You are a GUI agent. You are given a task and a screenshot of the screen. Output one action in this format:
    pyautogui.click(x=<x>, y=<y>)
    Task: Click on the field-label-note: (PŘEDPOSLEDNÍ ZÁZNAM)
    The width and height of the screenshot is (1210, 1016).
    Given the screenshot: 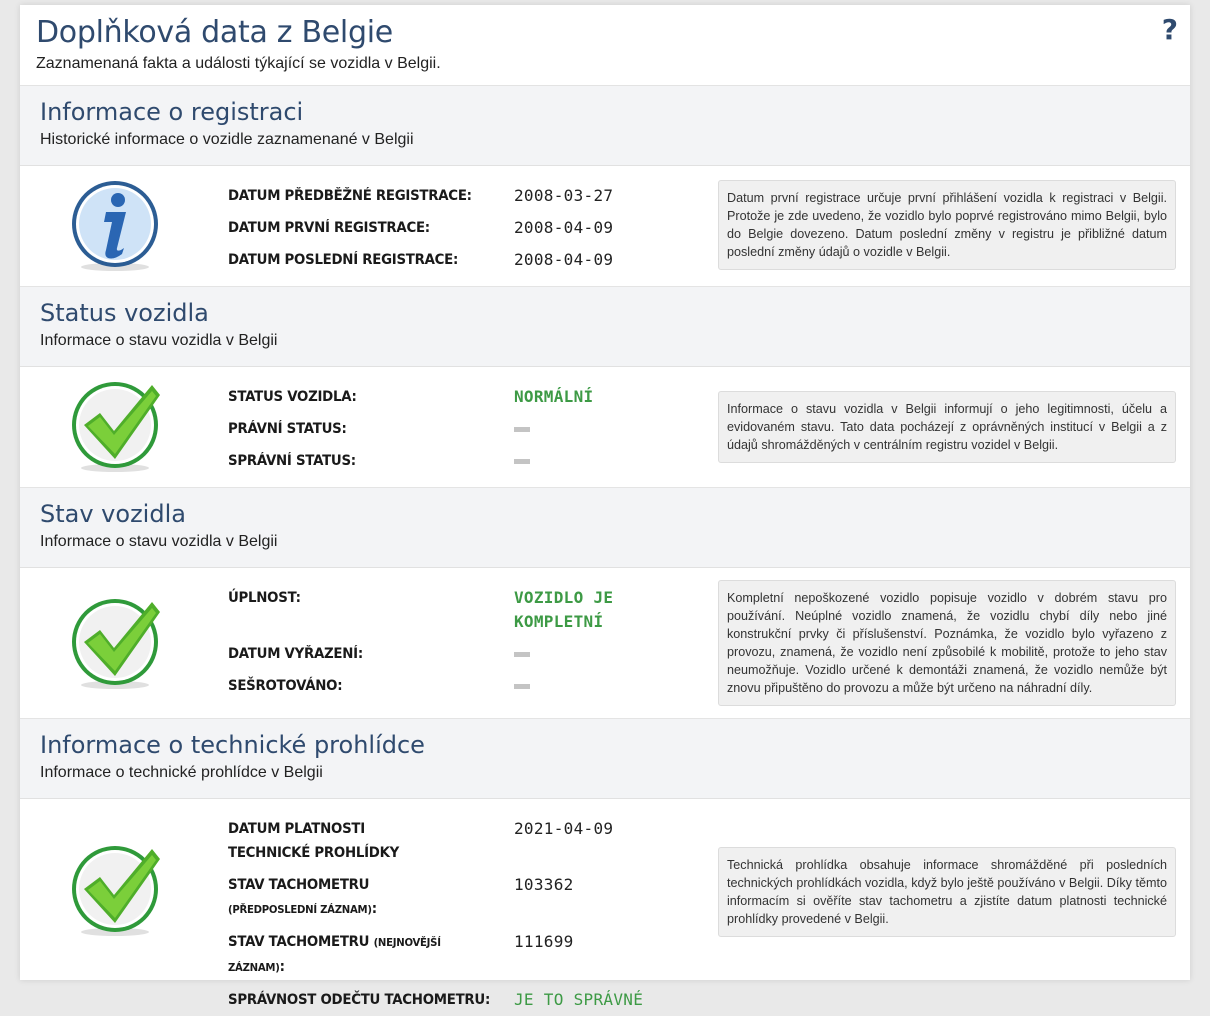 What is the action you would take?
    pyautogui.click(x=300, y=909)
    